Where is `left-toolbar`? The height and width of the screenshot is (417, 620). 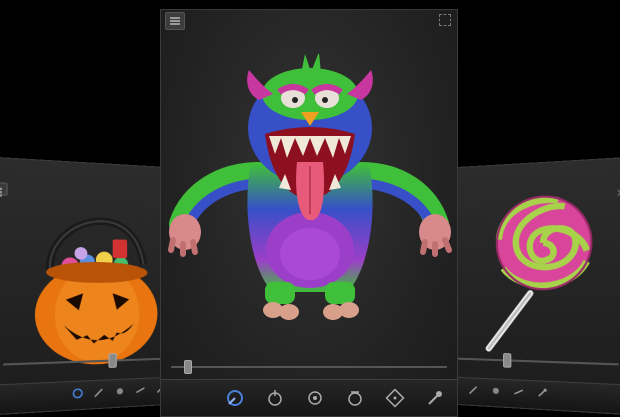
left-toolbar is located at coordinates (92, 395).